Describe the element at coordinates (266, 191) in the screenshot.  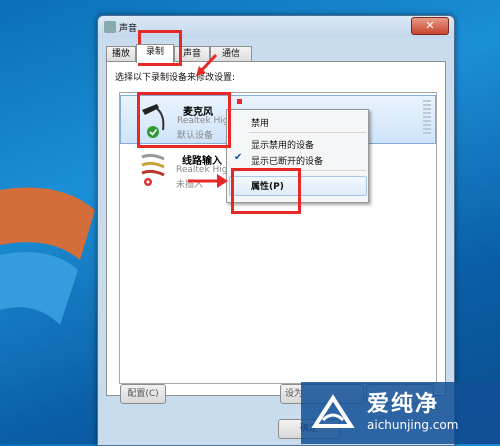
I see `annotation-box-properties` at that location.